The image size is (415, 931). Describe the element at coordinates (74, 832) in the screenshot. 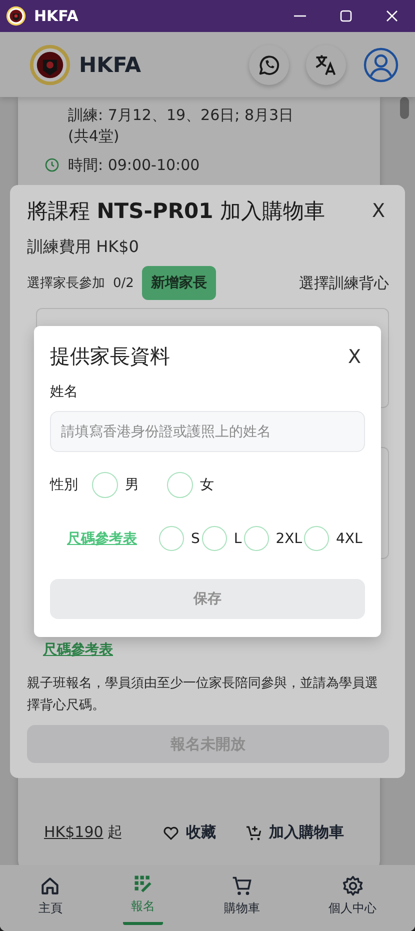

I see `price-link: HK$190` at that location.